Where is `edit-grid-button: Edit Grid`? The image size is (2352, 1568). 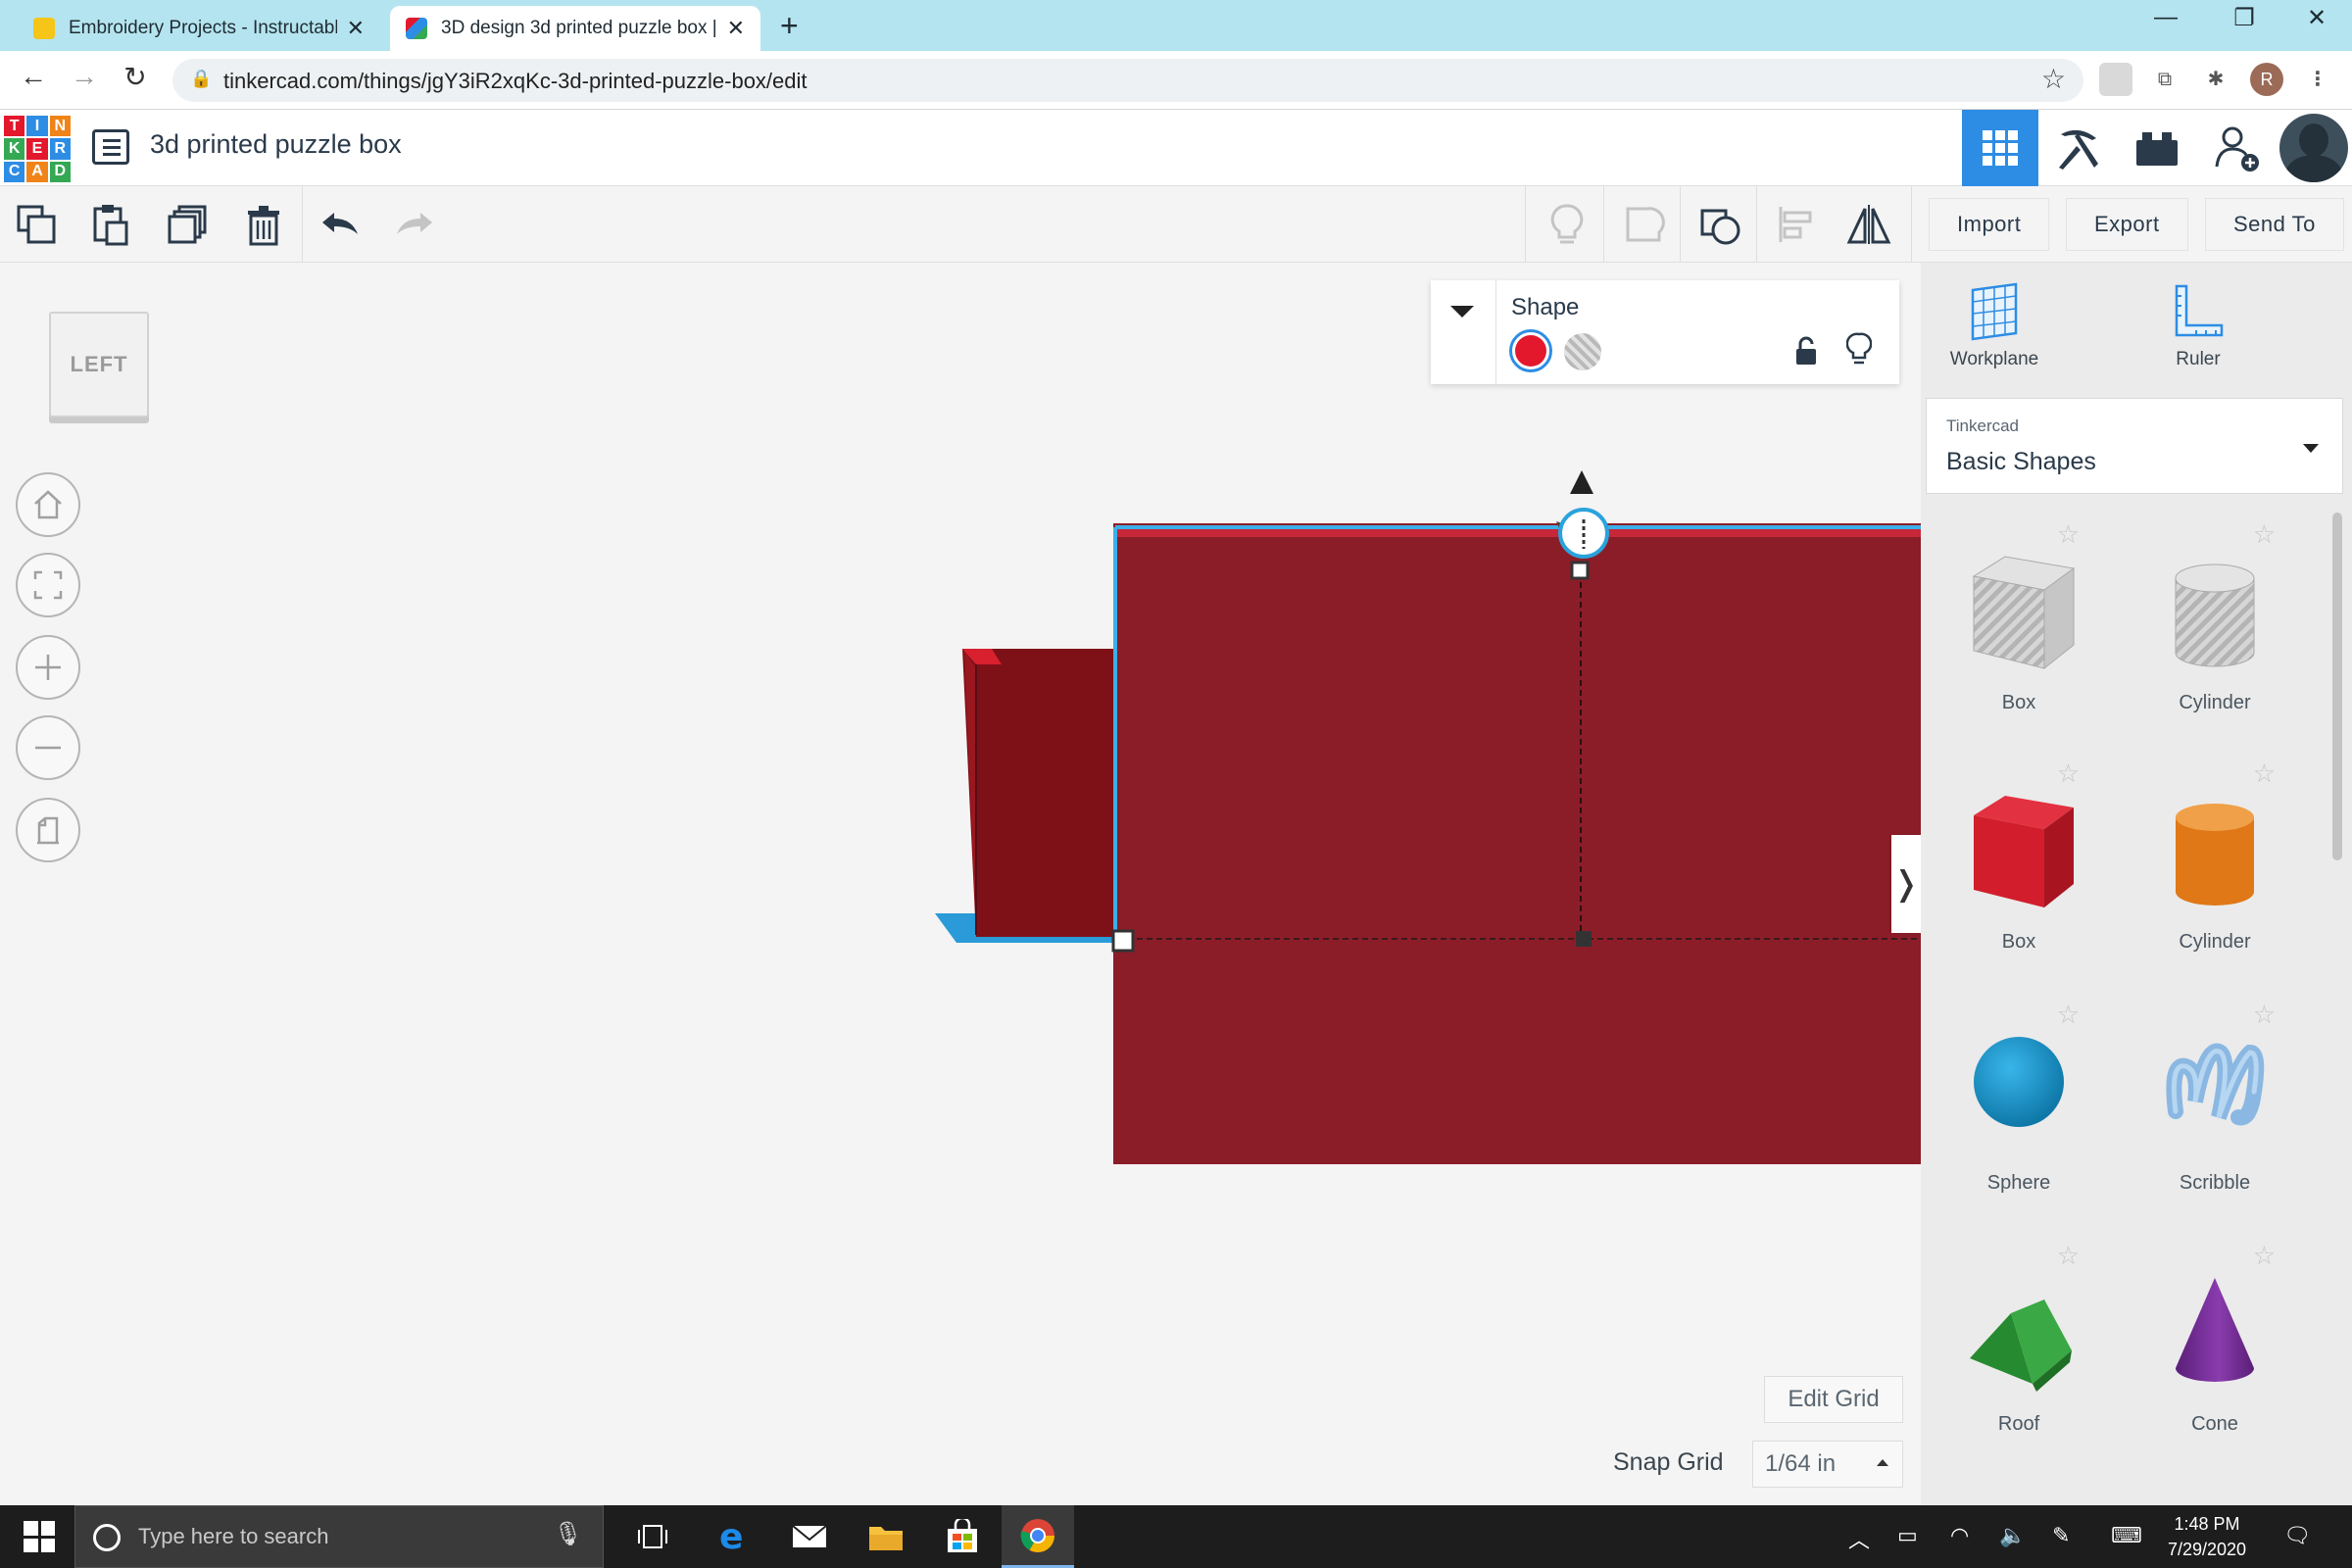 edit-grid-button: Edit Grid is located at coordinates (1833, 1399).